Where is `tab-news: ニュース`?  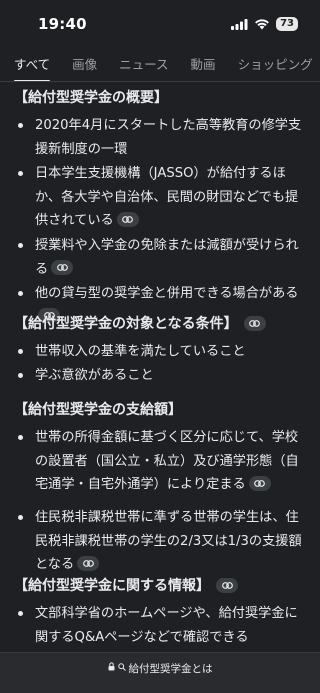
tab-news: ニュース is located at coordinates (143, 68).